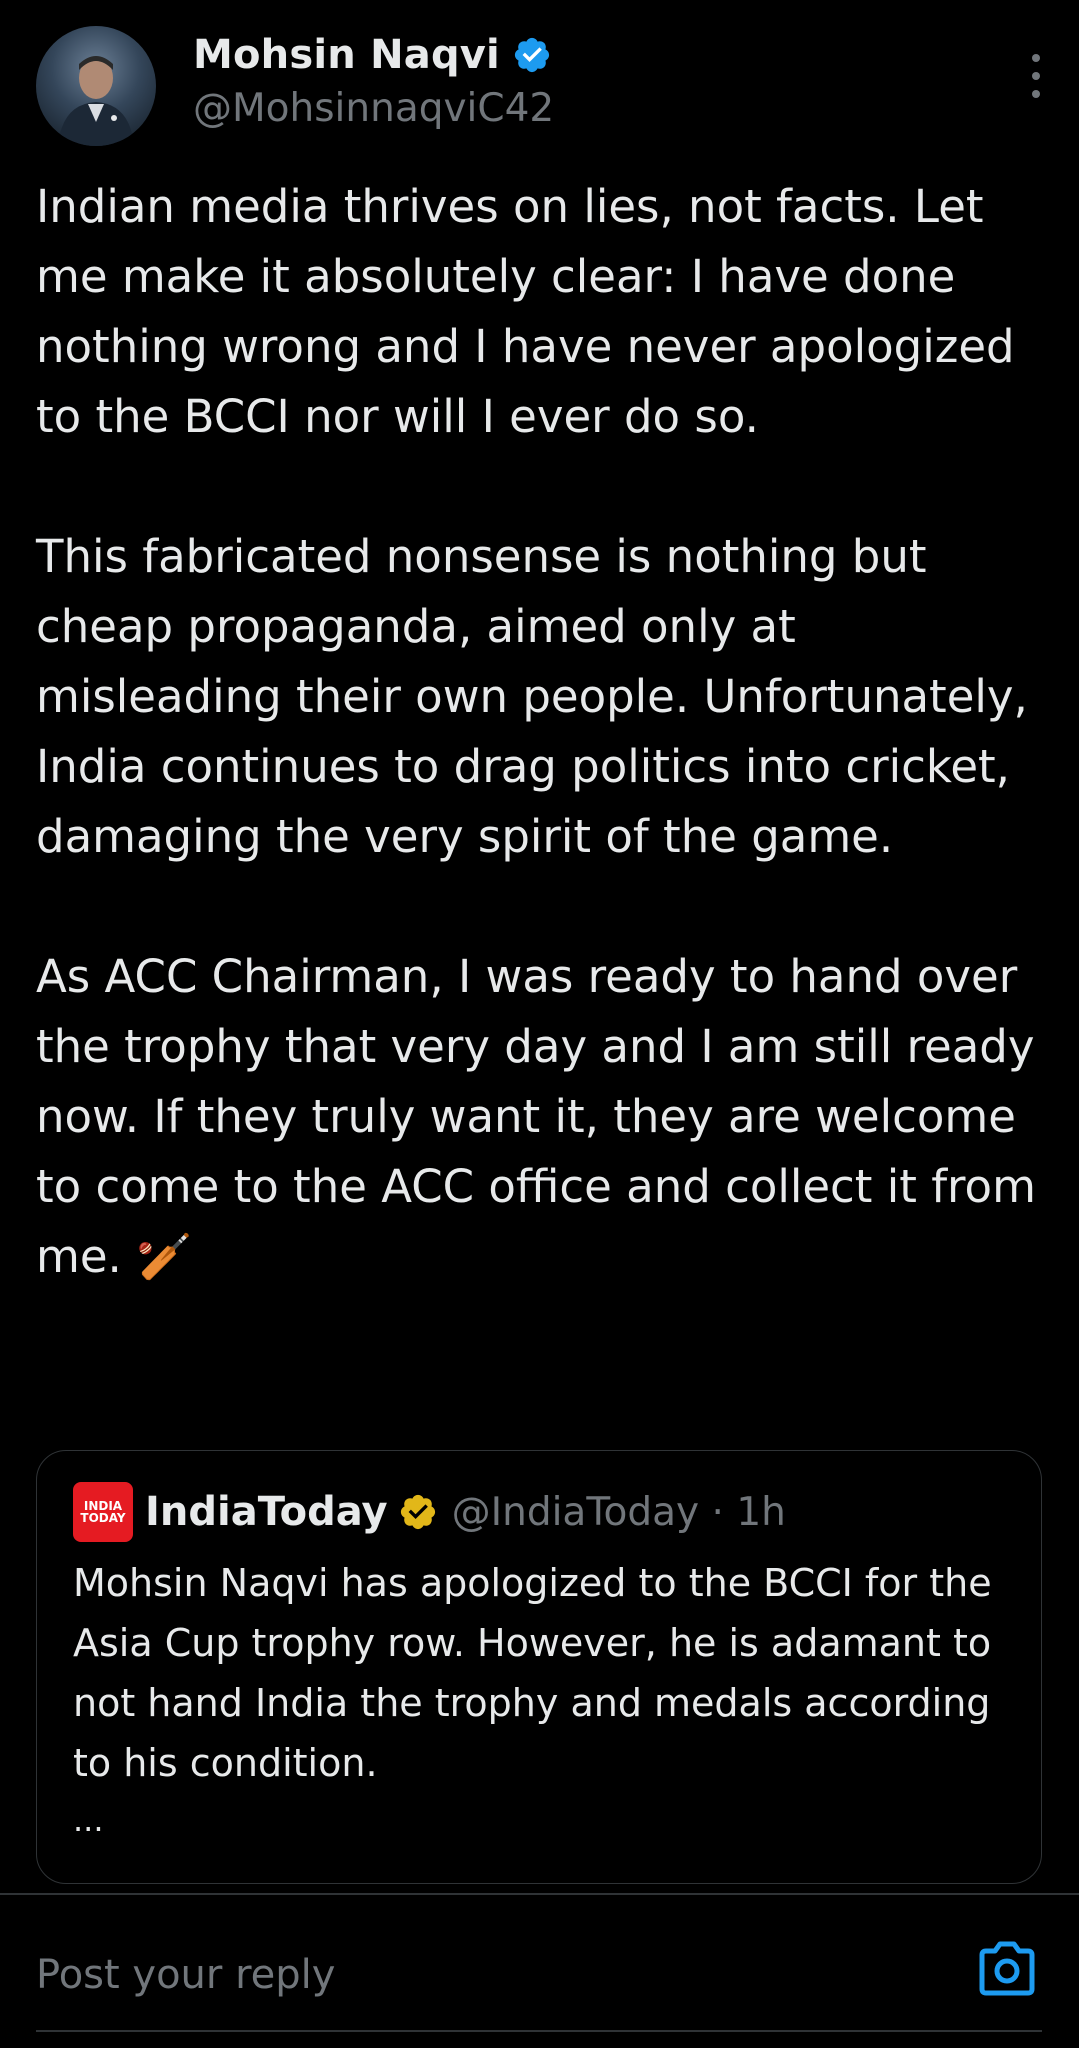 This screenshot has width=1079, height=2048. Describe the element at coordinates (373, 108) in the screenshot. I see `author-handle: @MohsinnaqviC42` at that location.